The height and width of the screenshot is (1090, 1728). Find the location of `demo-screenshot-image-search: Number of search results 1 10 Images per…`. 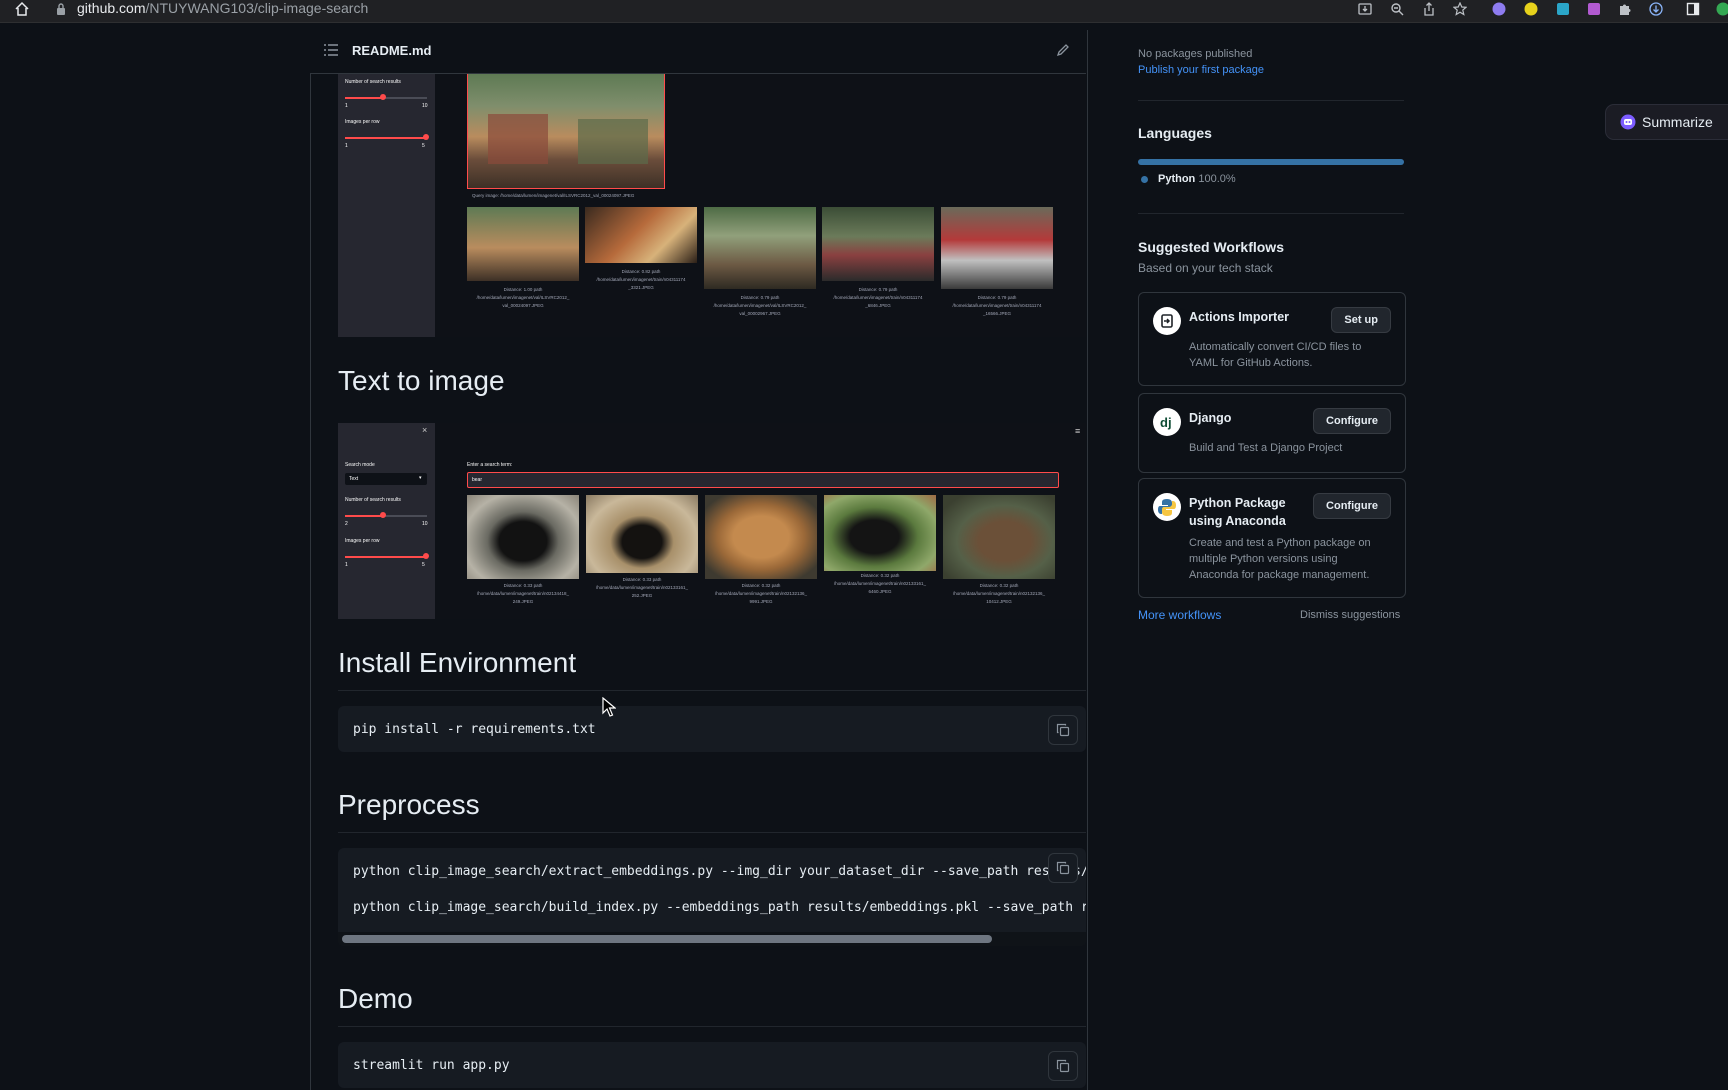

demo-screenshot-image-search: Number of search results 1 10 Images per… is located at coordinates (712, 205).